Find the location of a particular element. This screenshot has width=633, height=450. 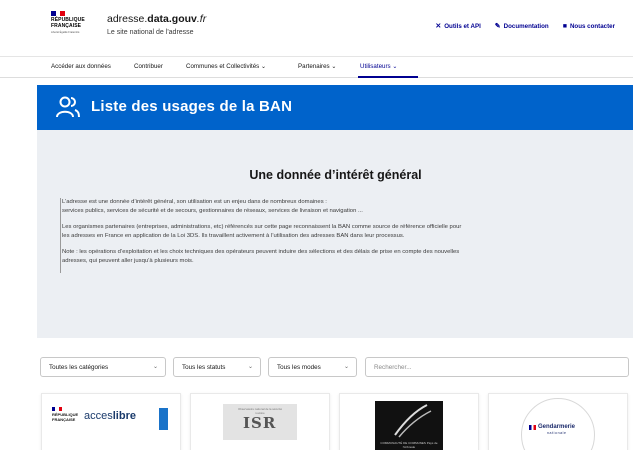

nav-item-partenaires: Partenaires ⌄ is located at coordinates (317, 66).